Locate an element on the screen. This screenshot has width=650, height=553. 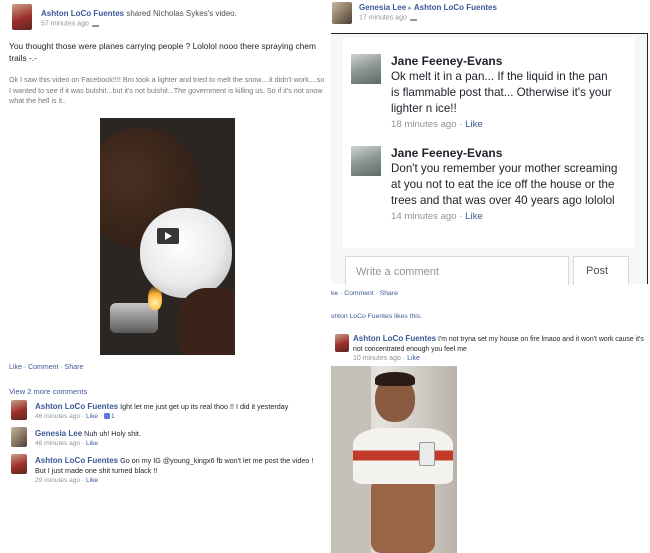
comment-like-count: 1 is located at coordinates (113, 416).